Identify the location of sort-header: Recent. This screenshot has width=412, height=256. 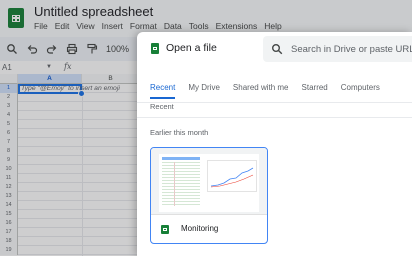
(162, 106).